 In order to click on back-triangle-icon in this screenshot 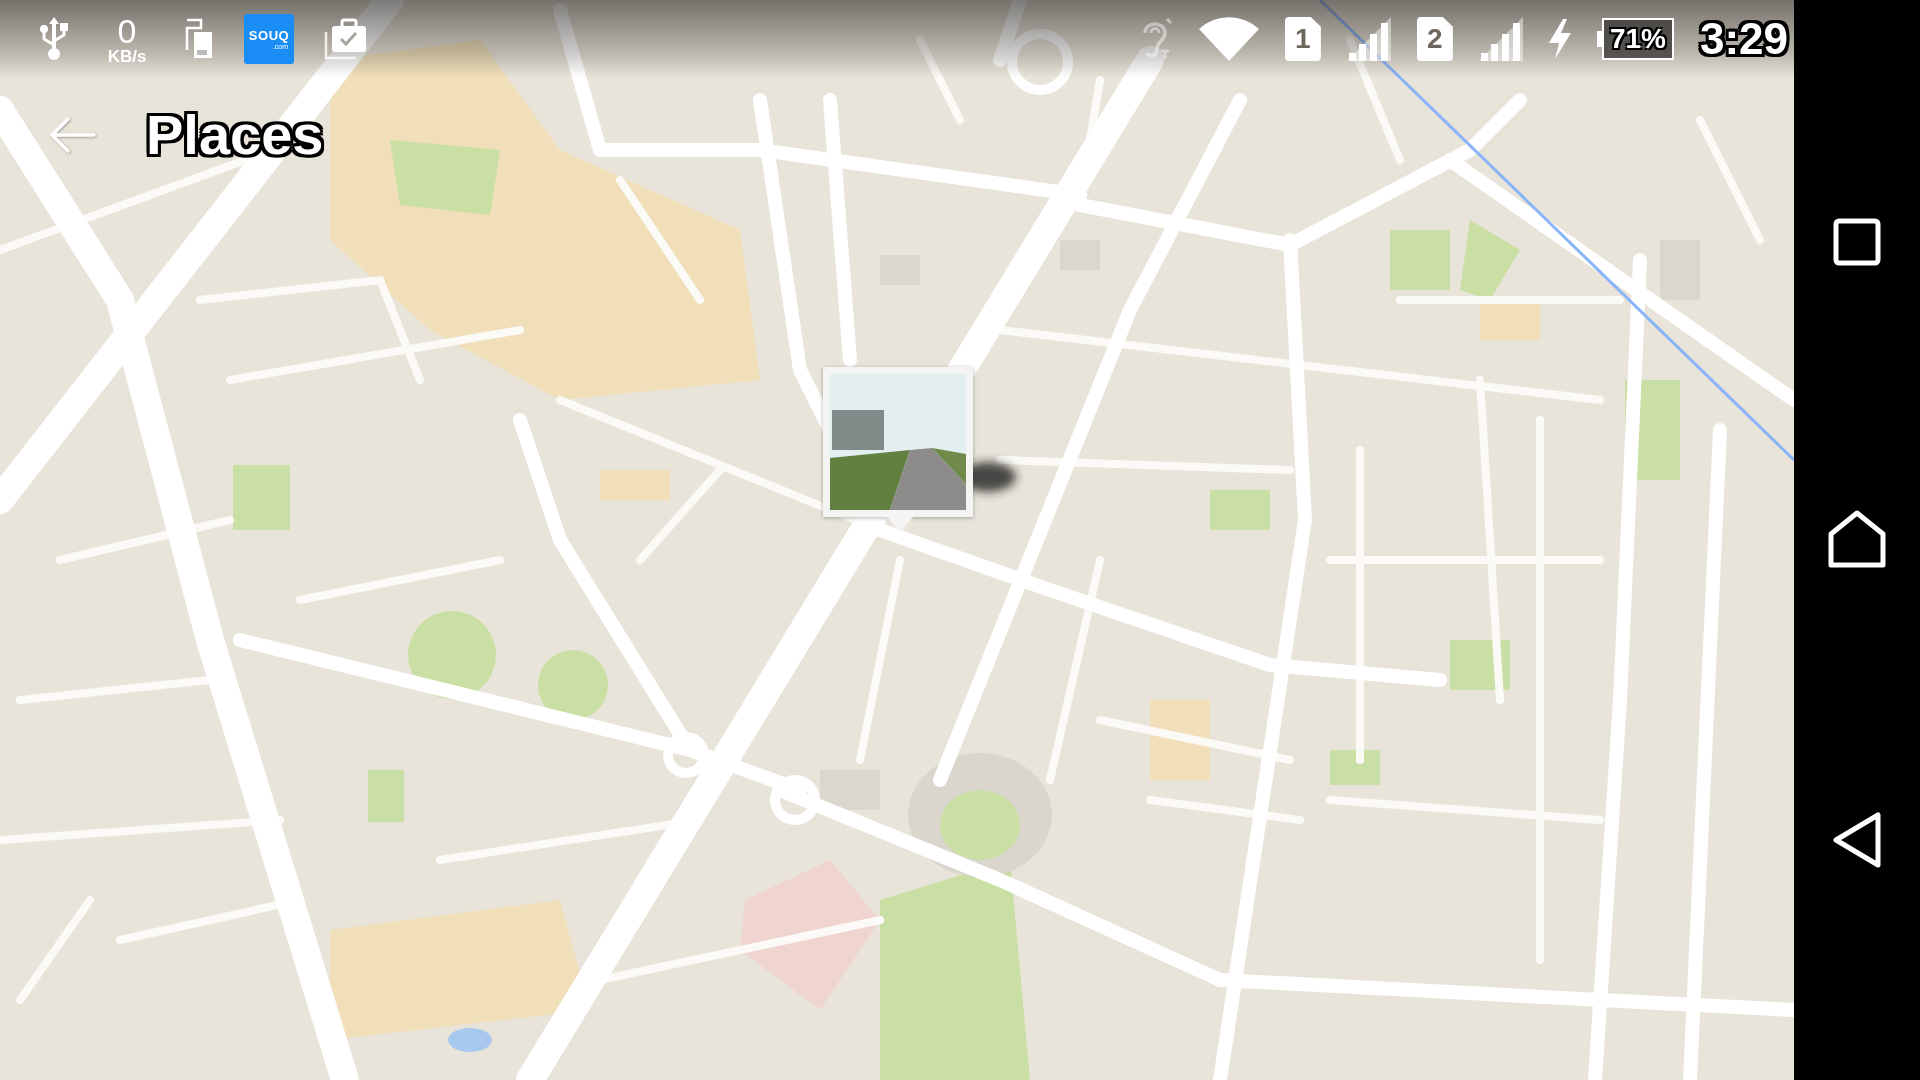, I will do `click(1857, 840)`.